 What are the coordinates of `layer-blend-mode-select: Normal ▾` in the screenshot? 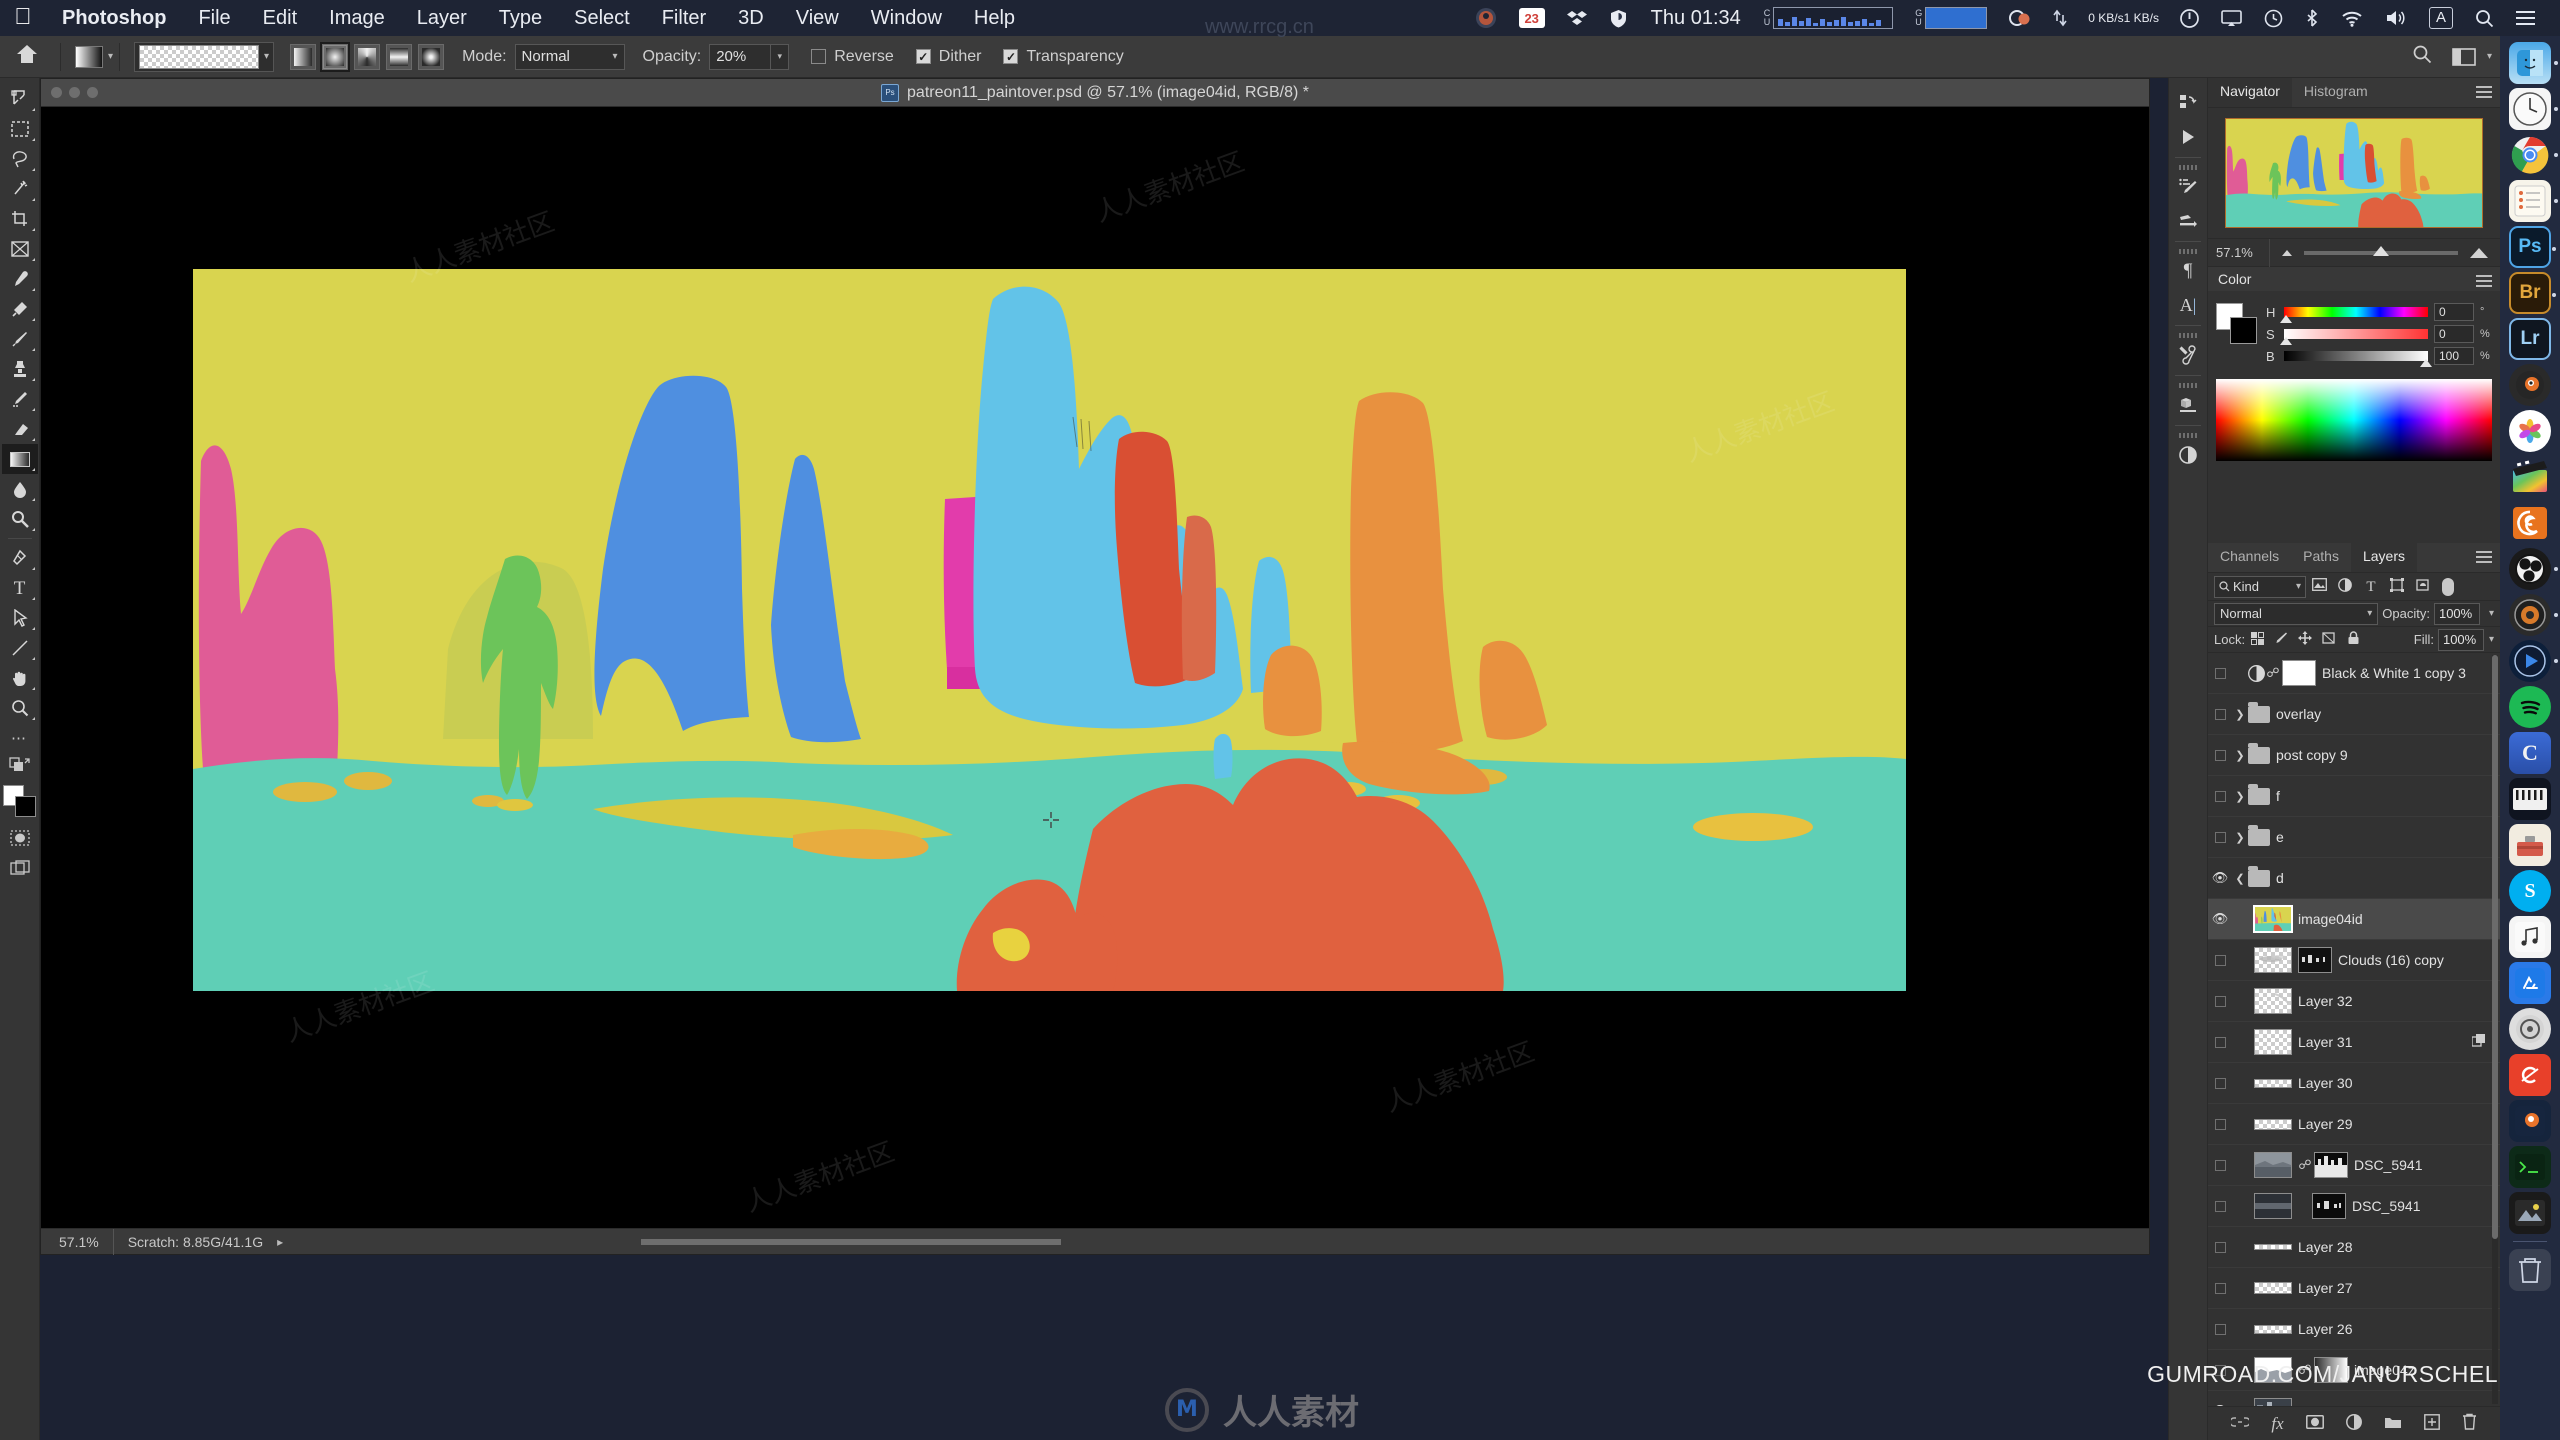 It's located at (2296, 613).